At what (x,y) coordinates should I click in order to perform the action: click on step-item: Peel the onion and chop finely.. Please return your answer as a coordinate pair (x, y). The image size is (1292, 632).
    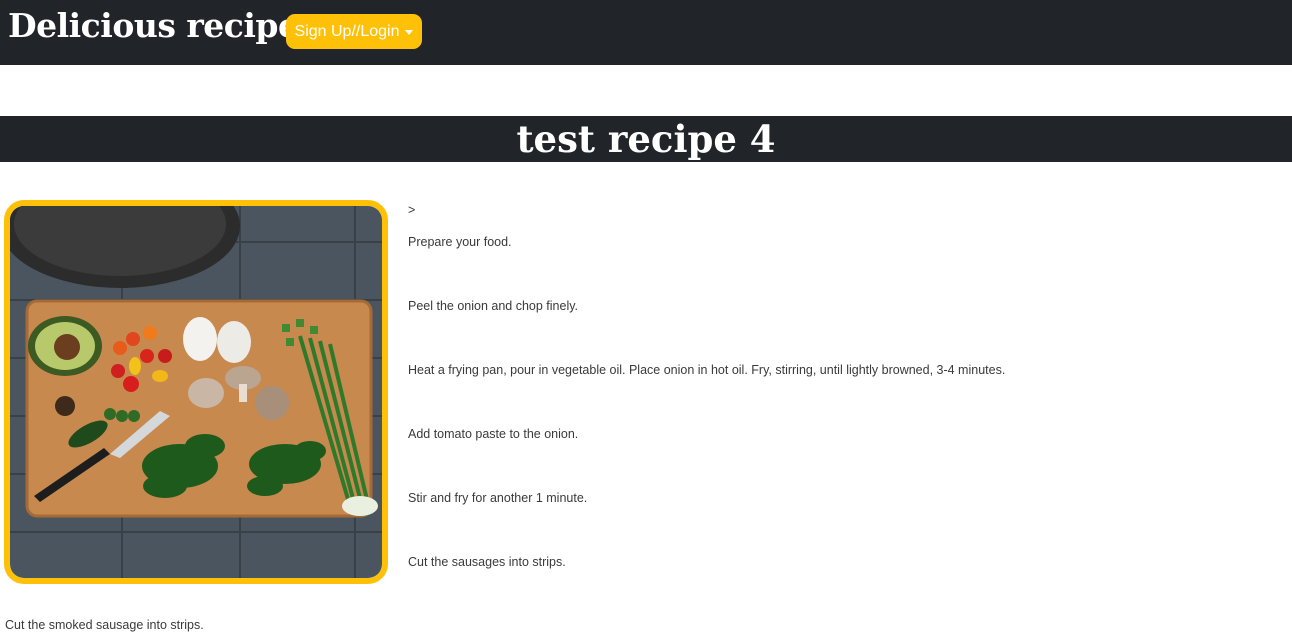
    Looking at the image, I should click on (493, 306).